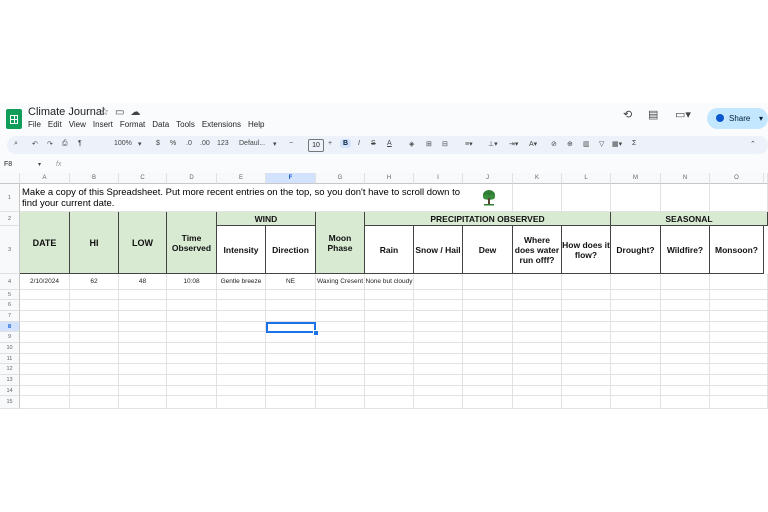 This screenshot has height=512, width=768. What do you see at coordinates (627, 114) in the screenshot?
I see `version-history-icon: ⟲` at bounding box center [627, 114].